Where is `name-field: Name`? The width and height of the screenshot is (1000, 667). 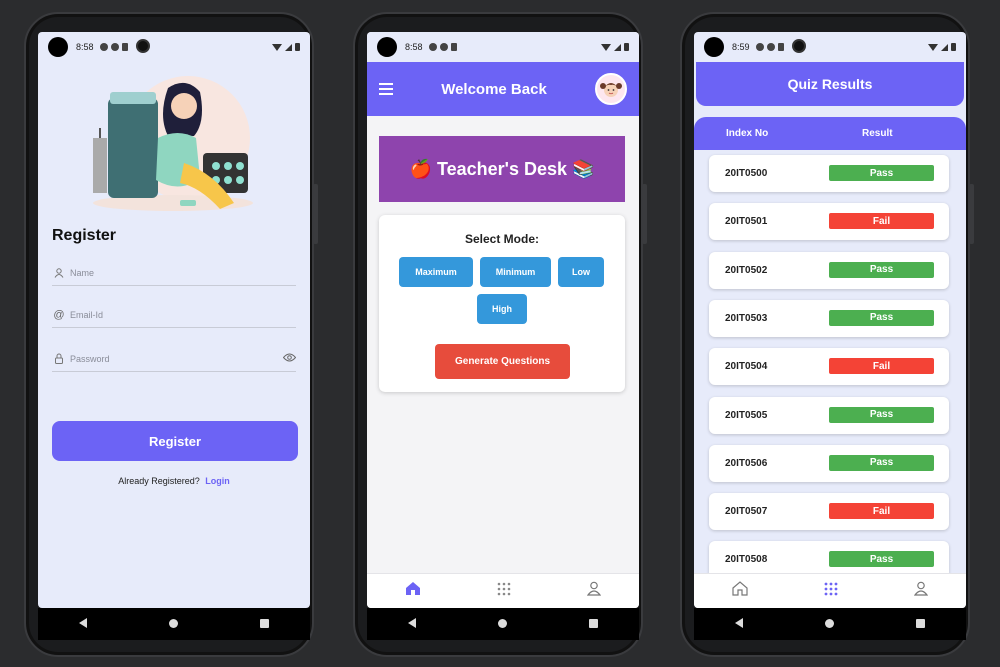
name-field: Name is located at coordinates (174, 273).